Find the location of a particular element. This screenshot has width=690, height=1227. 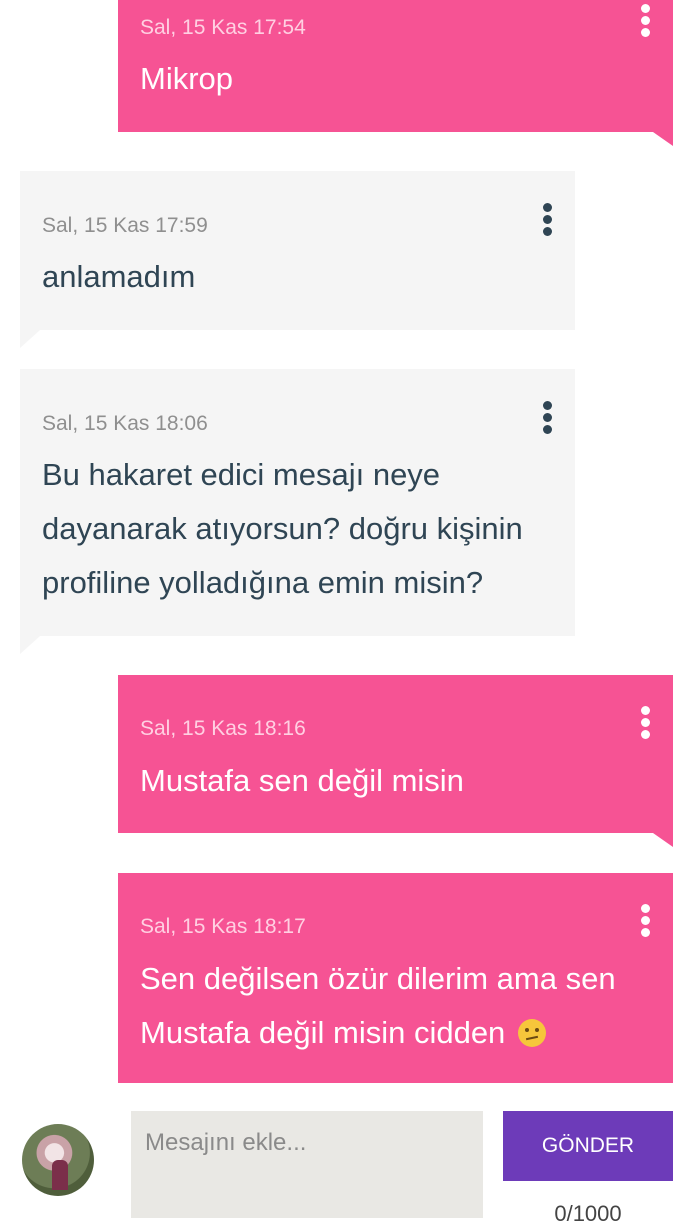

message-line: profiline yolladığına emin misin? is located at coordinates (263, 582).